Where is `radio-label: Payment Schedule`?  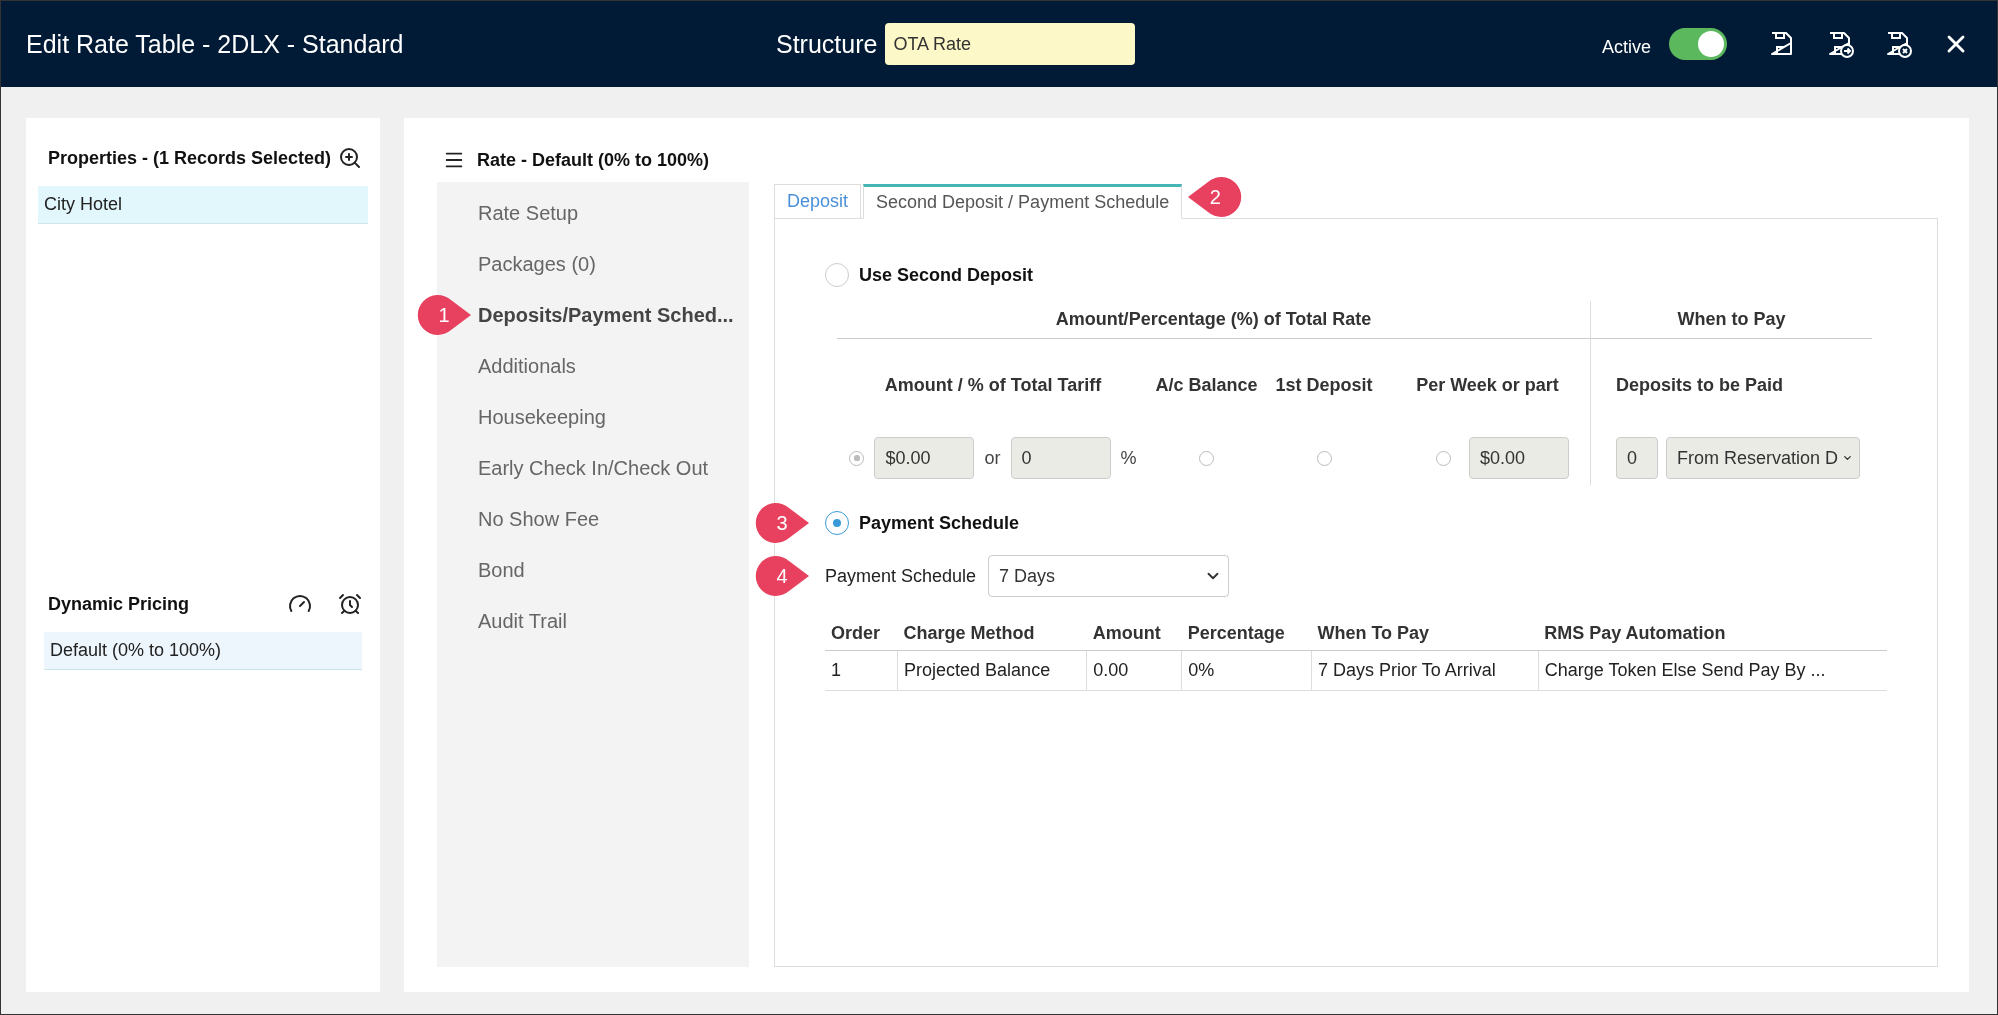
radio-label: Payment Schedule is located at coordinates (939, 523).